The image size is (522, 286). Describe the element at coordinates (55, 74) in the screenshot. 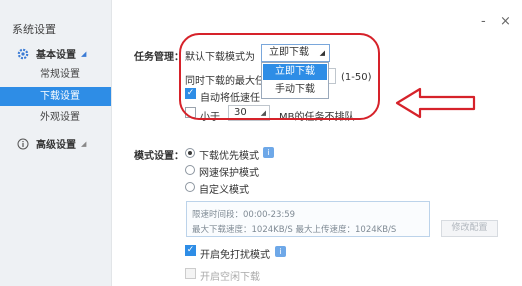

I see `sidebar-item-general: 常规设置` at that location.